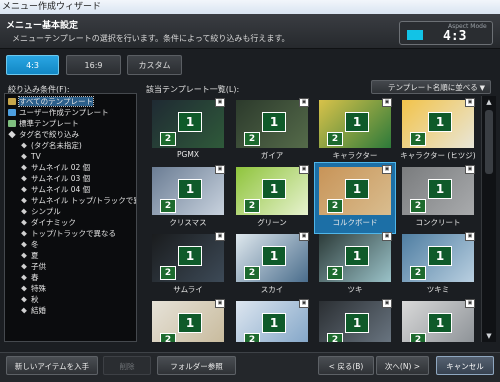 The height and width of the screenshot is (382, 500). I want to click on tab-custom: カスタム, so click(154, 65).